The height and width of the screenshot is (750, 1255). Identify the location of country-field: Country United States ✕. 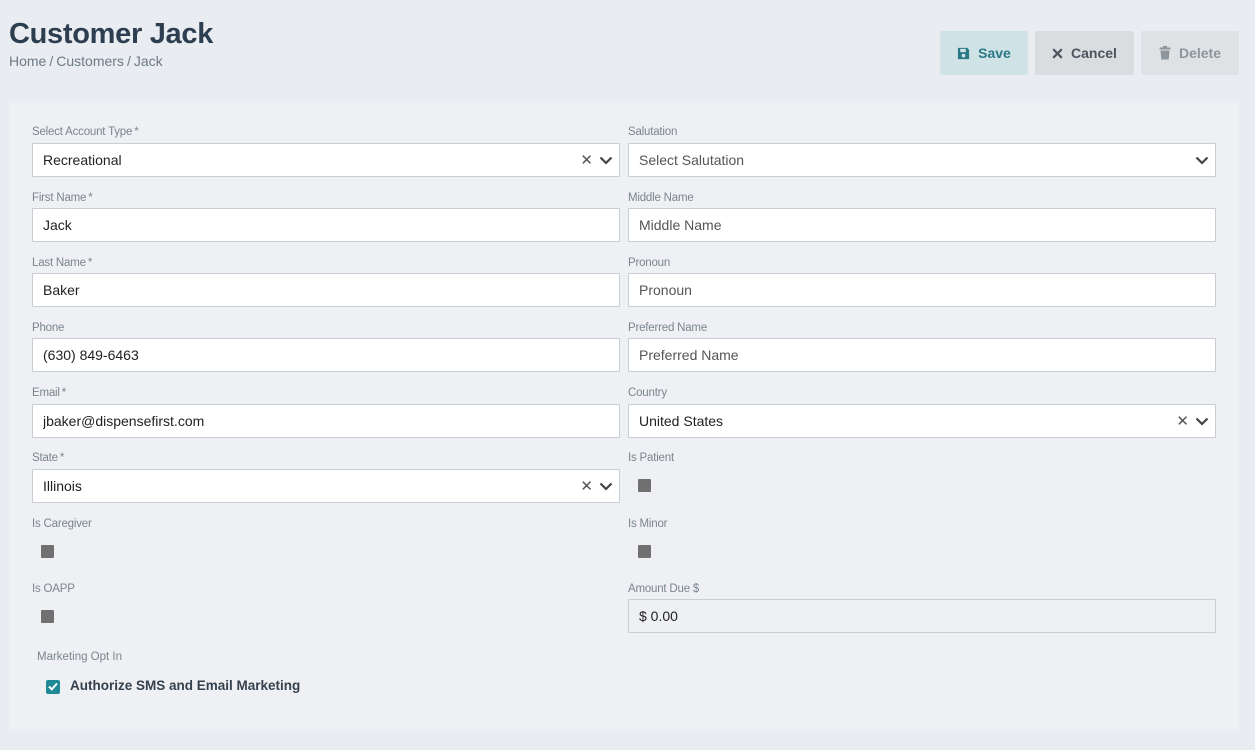
(922, 412).